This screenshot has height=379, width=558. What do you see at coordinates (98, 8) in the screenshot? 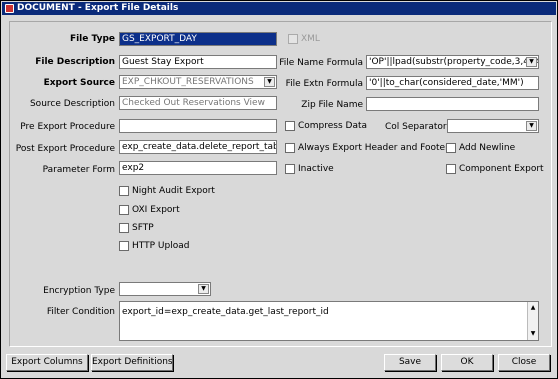
I see `window-title: DOCUMENT - Export File Details` at bounding box center [98, 8].